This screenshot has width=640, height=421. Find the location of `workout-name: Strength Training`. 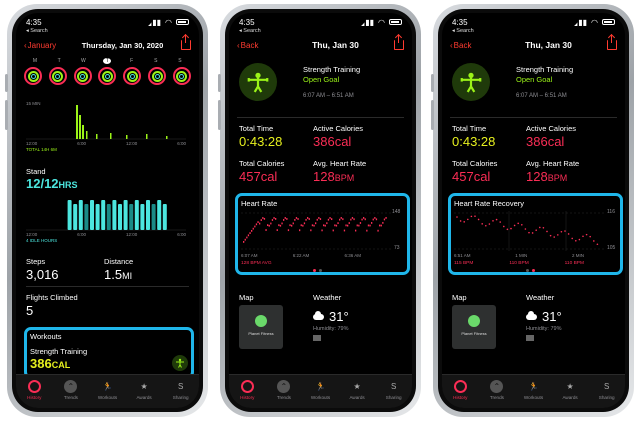

workout-name: Strength Training is located at coordinates (332, 69).